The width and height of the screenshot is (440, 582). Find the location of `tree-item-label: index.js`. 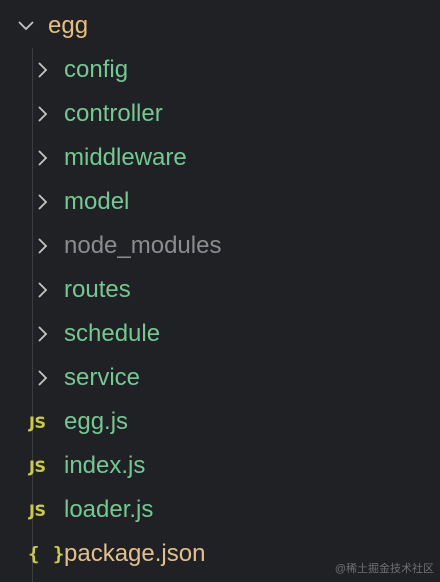

tree-item-label: index.js is located at coordinates (105, 465).